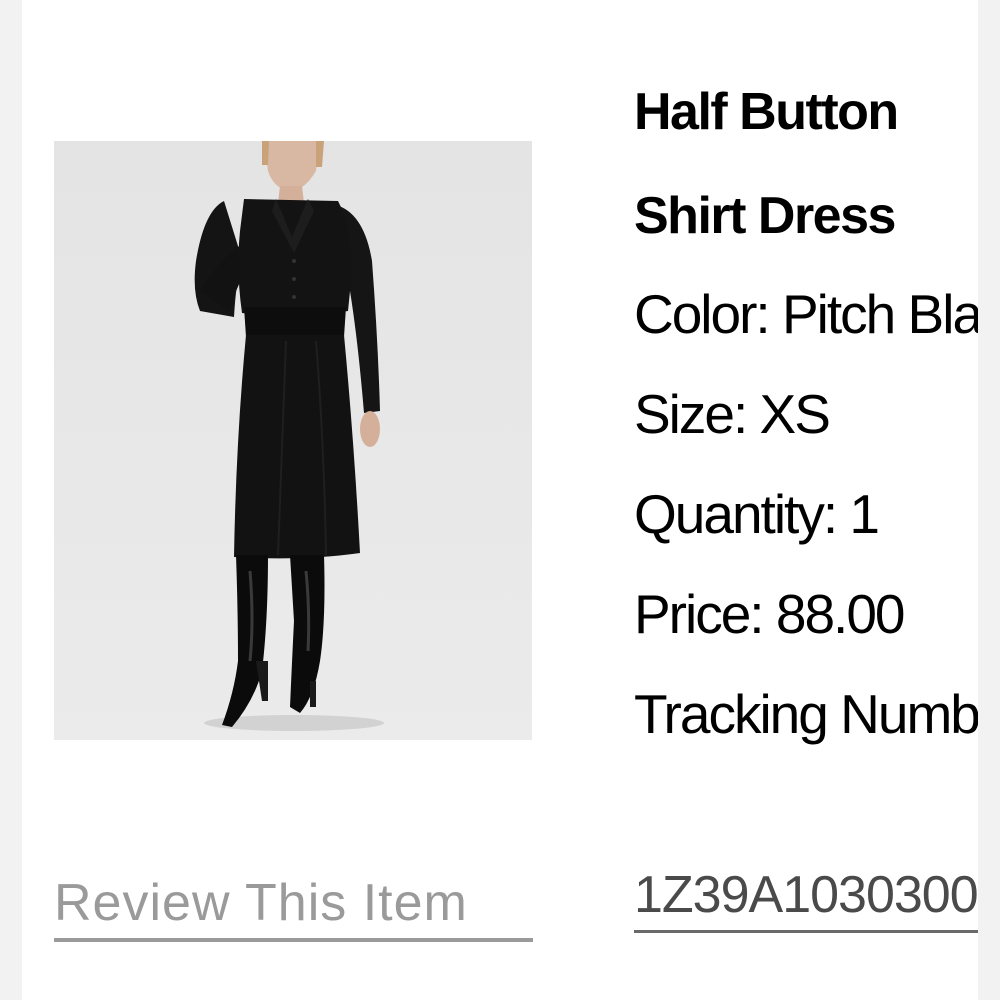 The width and height of the screenshot is (1000, 1000). What do you see at coordinates (765, 216) in the screenshot?
I see `product-title-line-2: Shirt Dress` at bounding box center [765, 216].